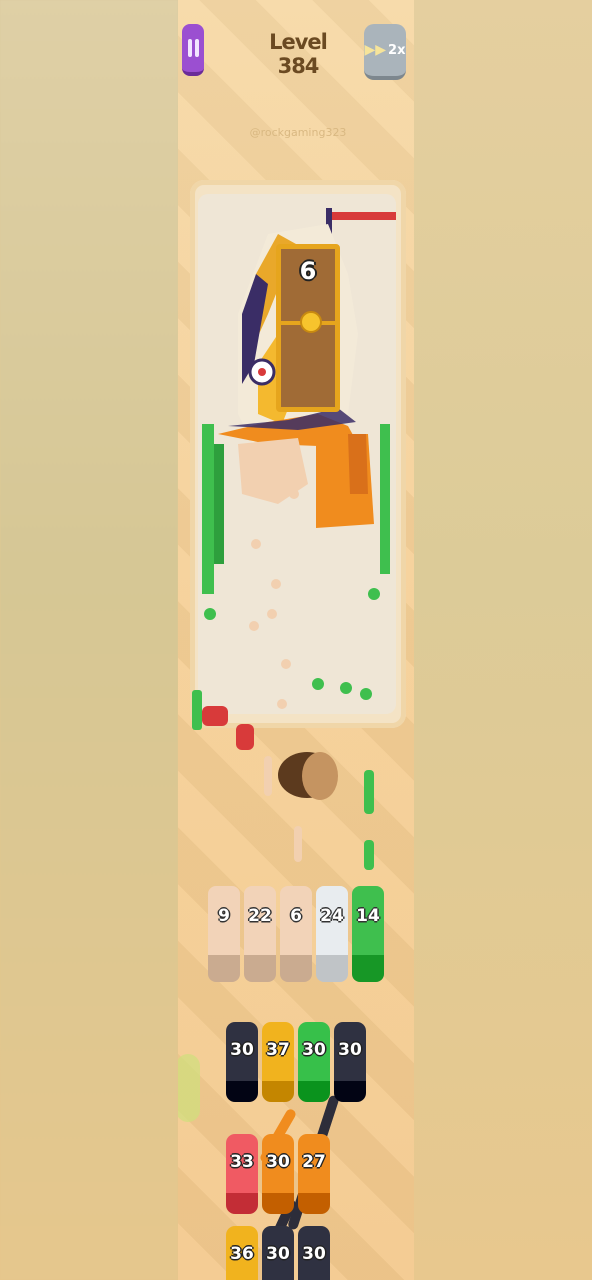 The height and width of the screenshot is (1280, 592). Describe the element at coordinates (193, 50) in the screenshot. I see `pause-button` at that location.